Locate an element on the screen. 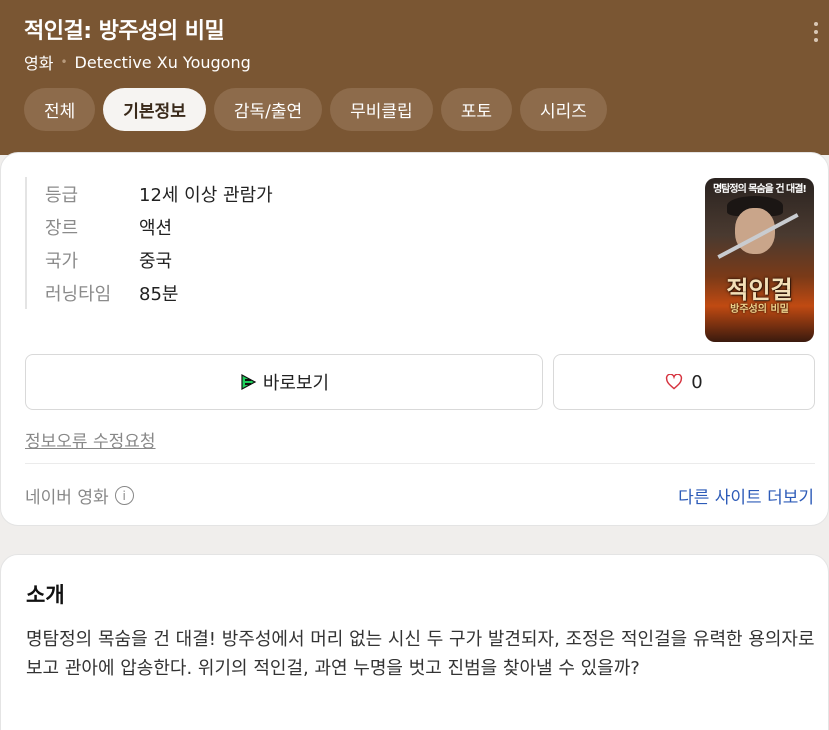  info-row-genre: 장르 액션 is located at coordinates (159, 226).